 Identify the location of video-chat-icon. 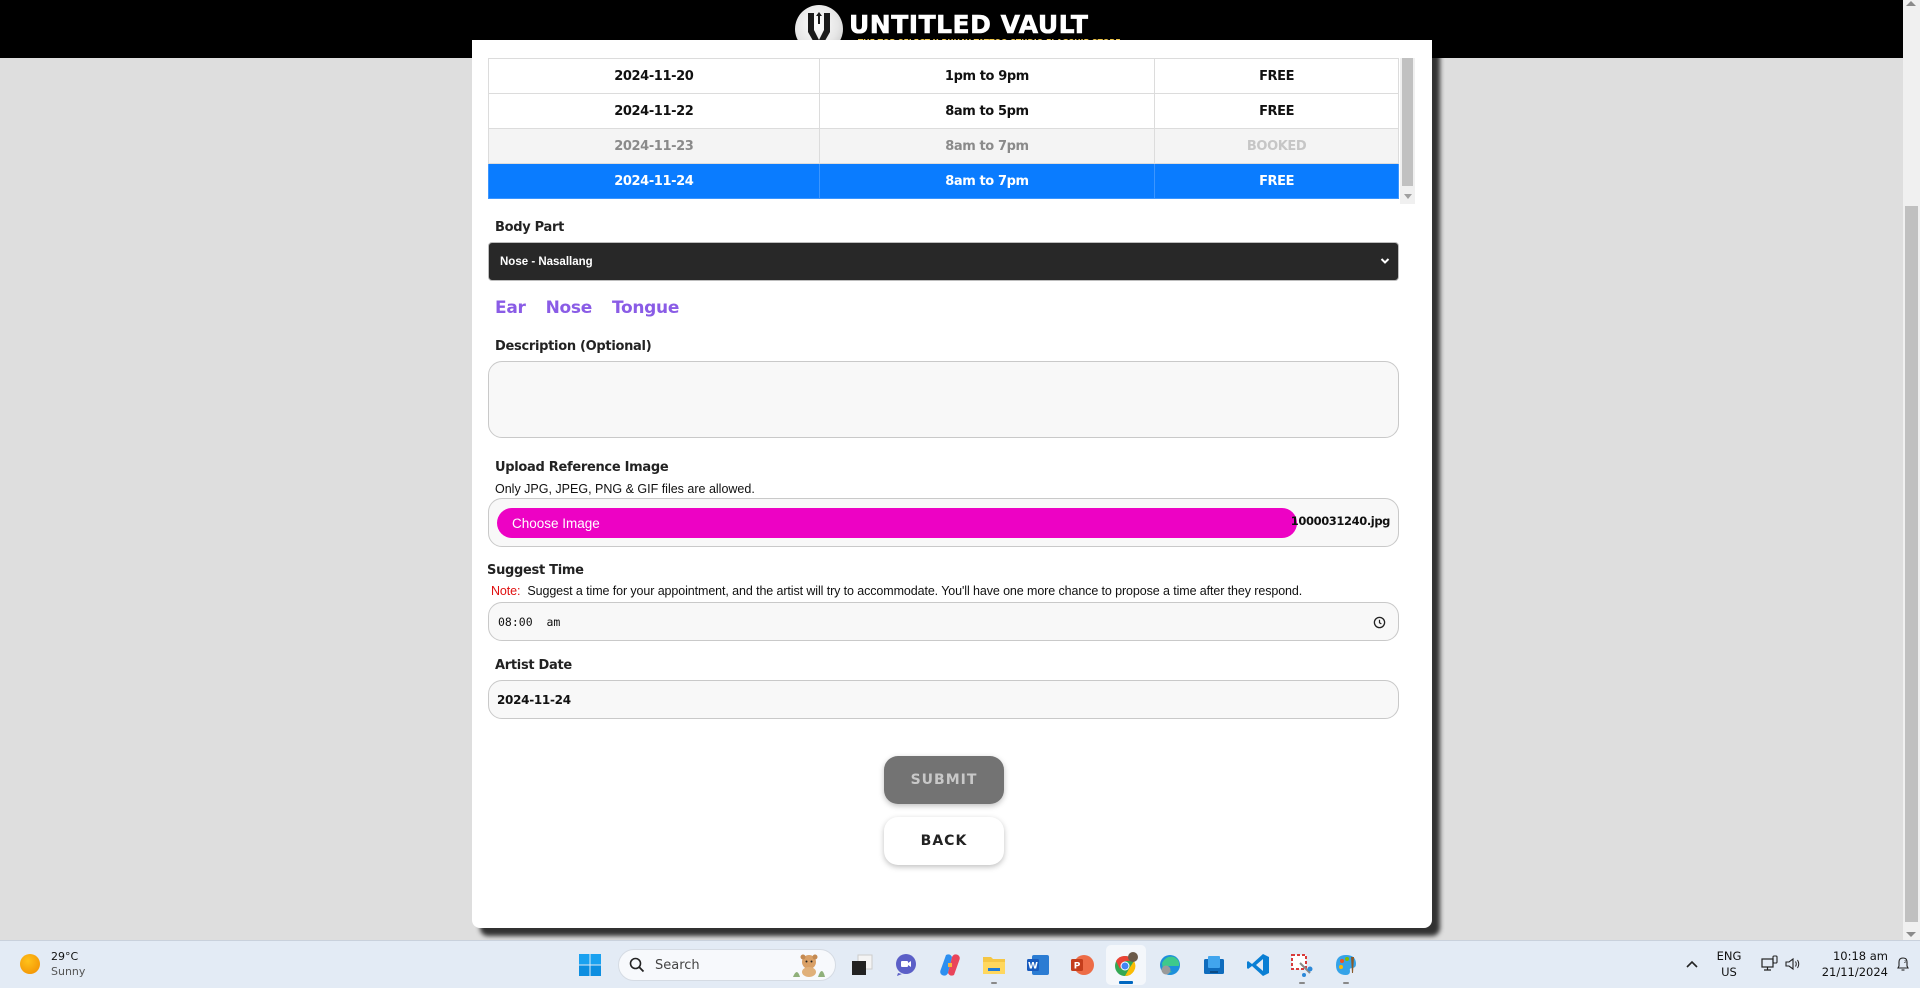
(906, 965).